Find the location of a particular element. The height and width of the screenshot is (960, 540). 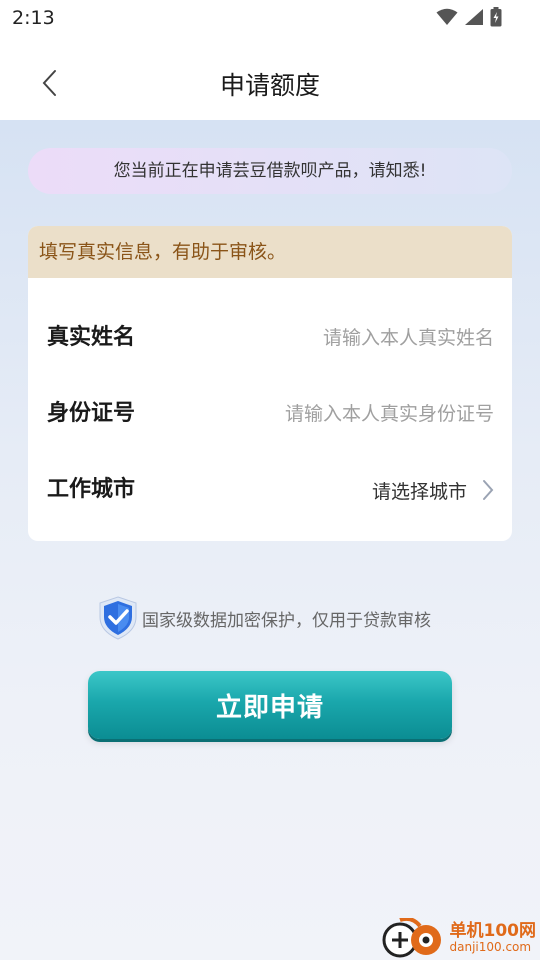

battery-icon is located at coordinates (496, 17).